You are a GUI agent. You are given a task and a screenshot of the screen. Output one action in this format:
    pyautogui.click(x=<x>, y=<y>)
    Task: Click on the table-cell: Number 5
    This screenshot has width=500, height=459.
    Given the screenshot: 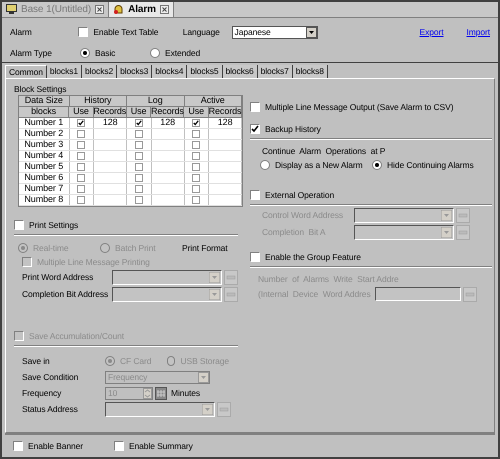 What is the action you would take?
    pyautogui.click(x=44, y=167)
    